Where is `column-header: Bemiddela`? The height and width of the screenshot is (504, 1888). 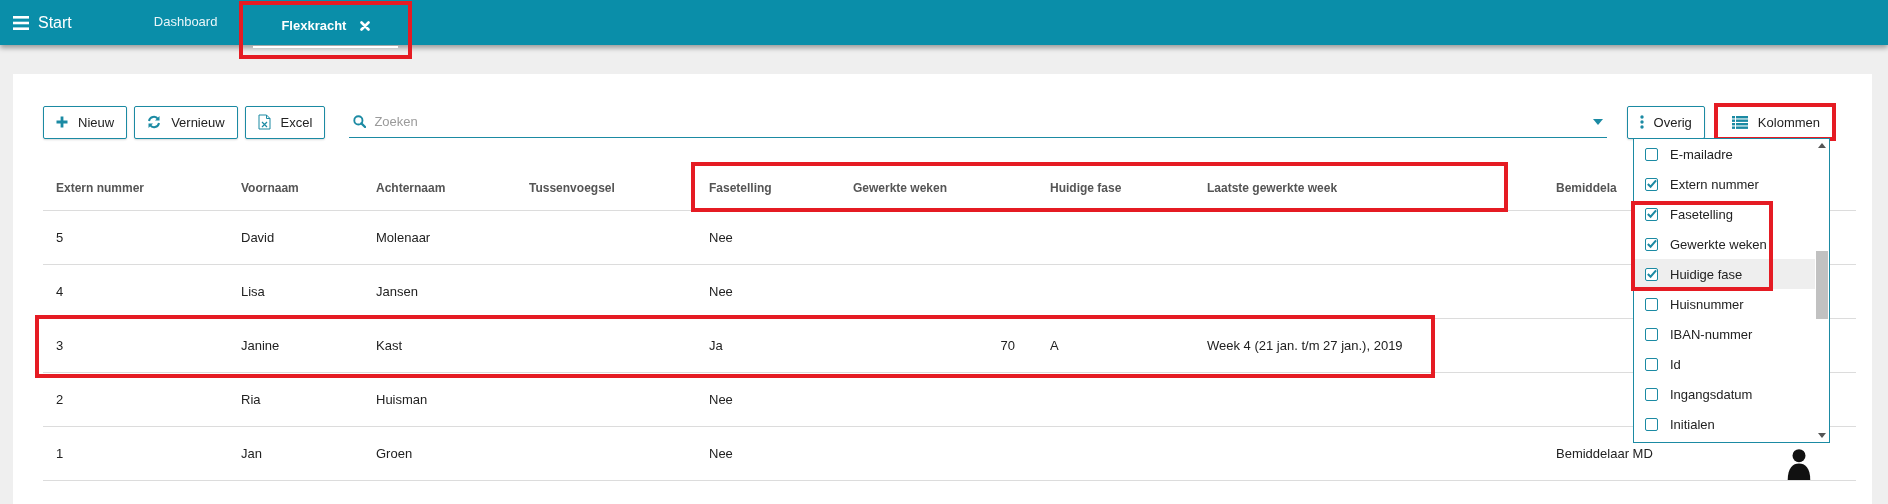
column-header: Bemiddela is located at coordinates (1586, 187).